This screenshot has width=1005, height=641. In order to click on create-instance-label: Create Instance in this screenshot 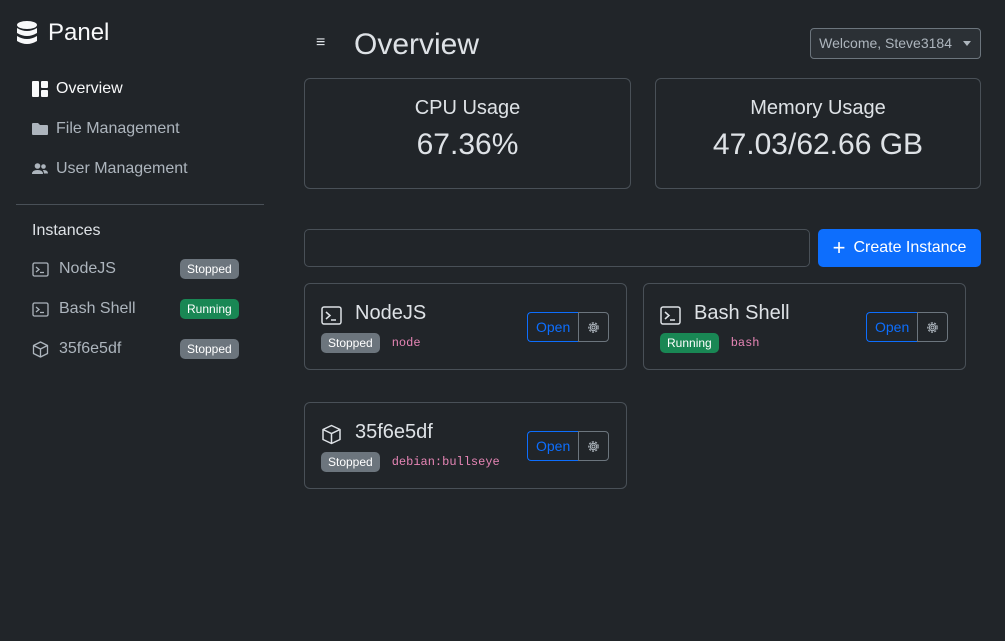, I will do `click(910, 247)`.